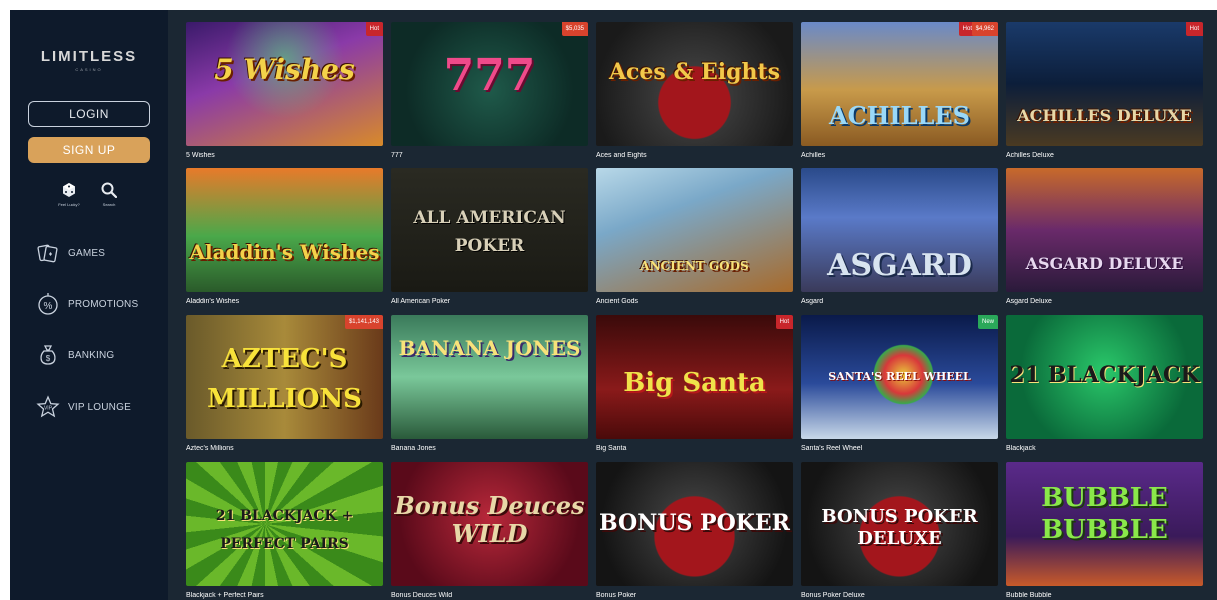  What do you see at coordinates (284, 230) in the screenshot?
I see `game-tile: Aladdin's Wishes` at bounding box center [284, 230].